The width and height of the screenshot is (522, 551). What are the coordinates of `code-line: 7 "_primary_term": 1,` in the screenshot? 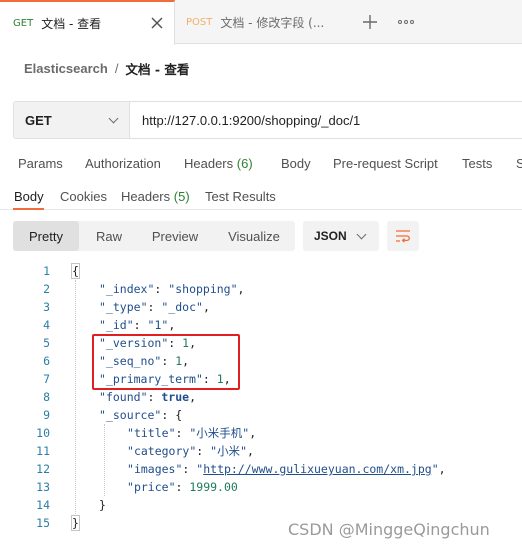 It's located at (261, 379).